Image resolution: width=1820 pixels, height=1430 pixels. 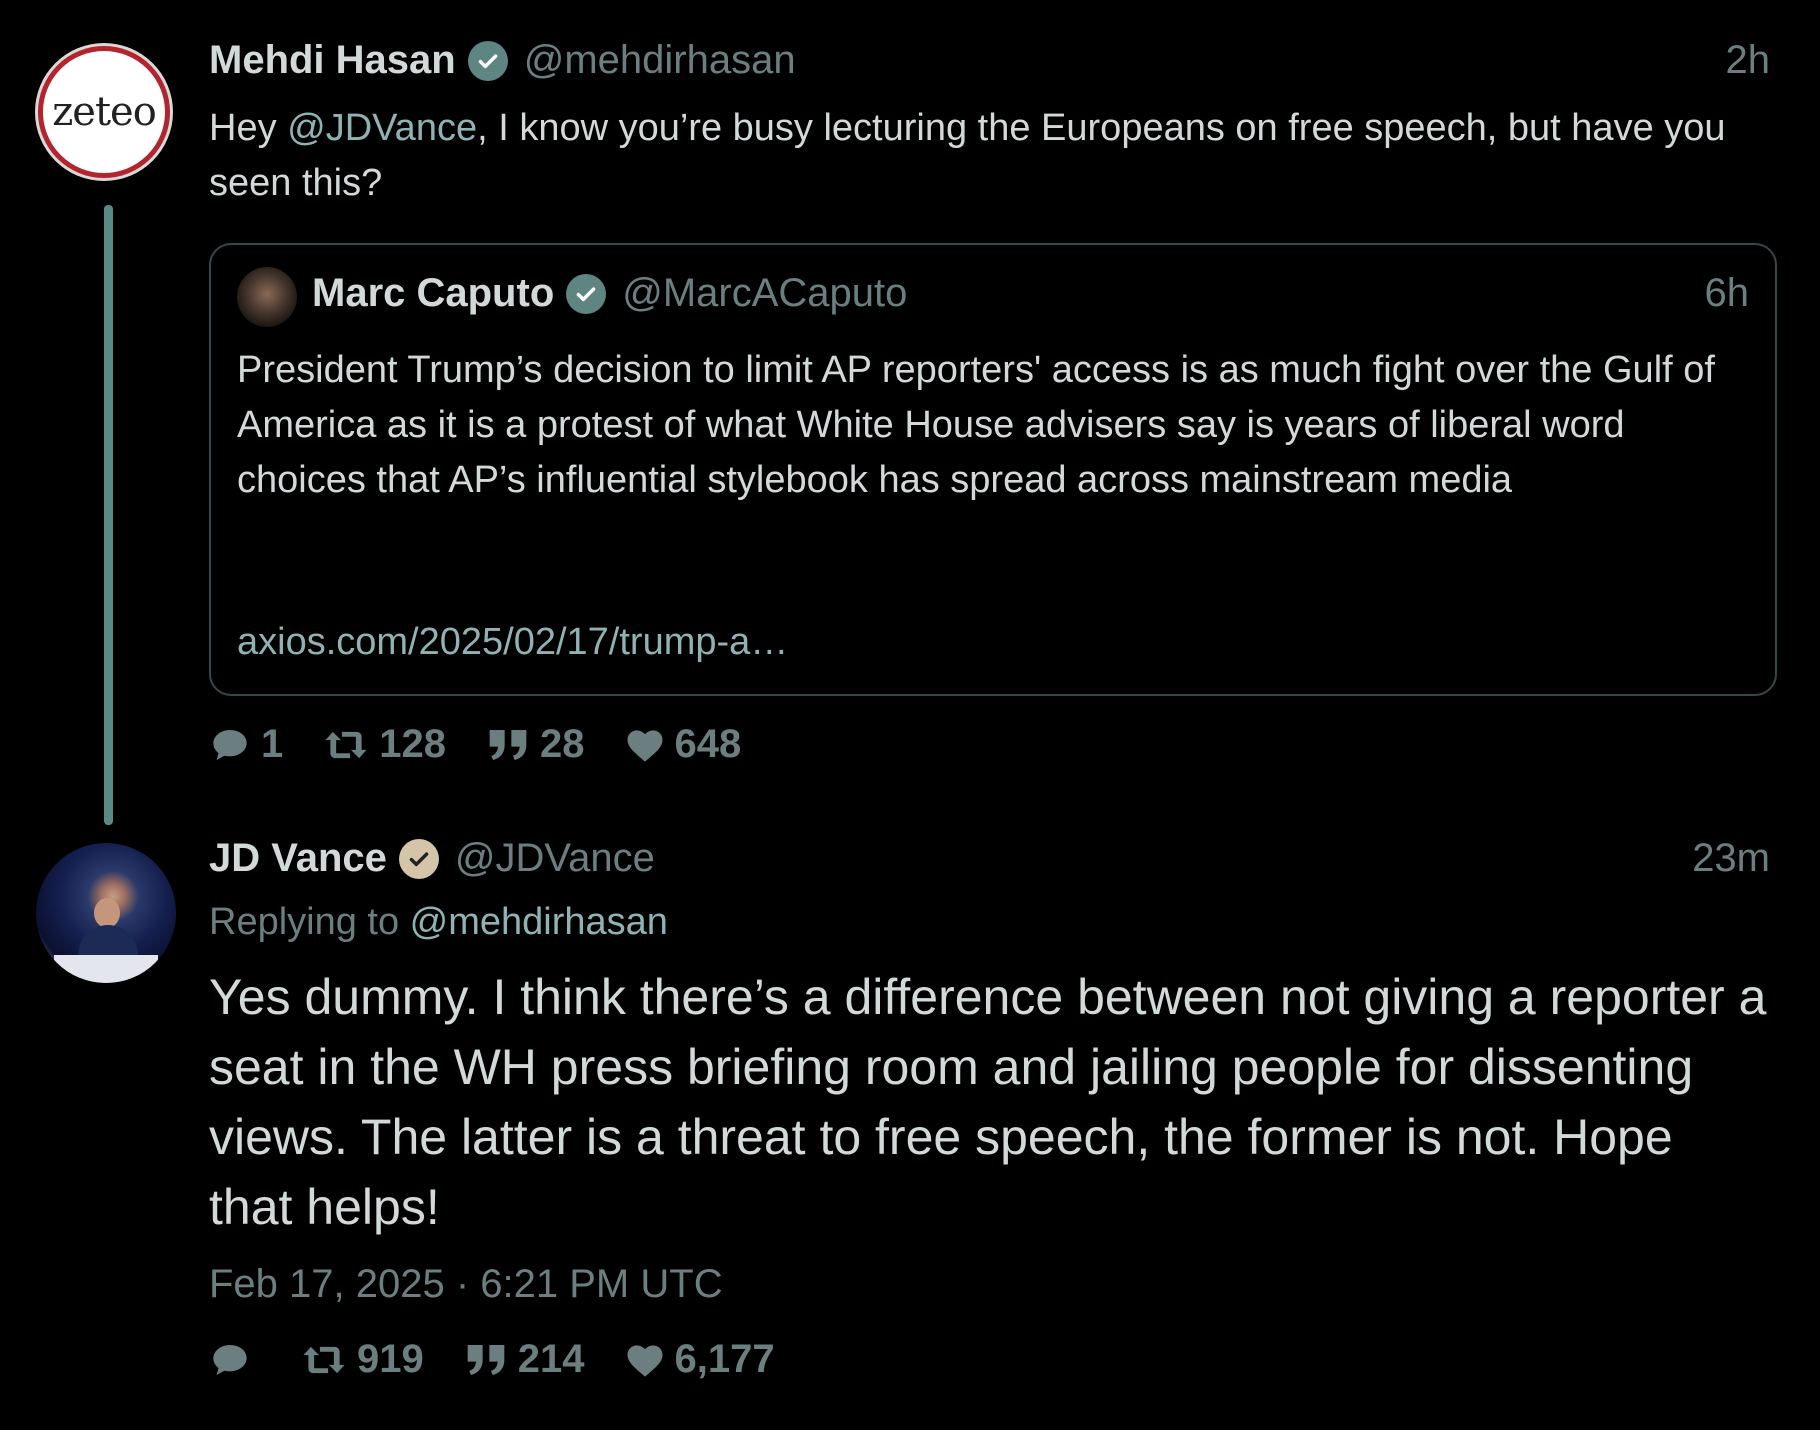 What do you see at coordinates (708, 744) in the screenshot?
I see `tweet1-like-count: 648` at bounding box center [708, 744].